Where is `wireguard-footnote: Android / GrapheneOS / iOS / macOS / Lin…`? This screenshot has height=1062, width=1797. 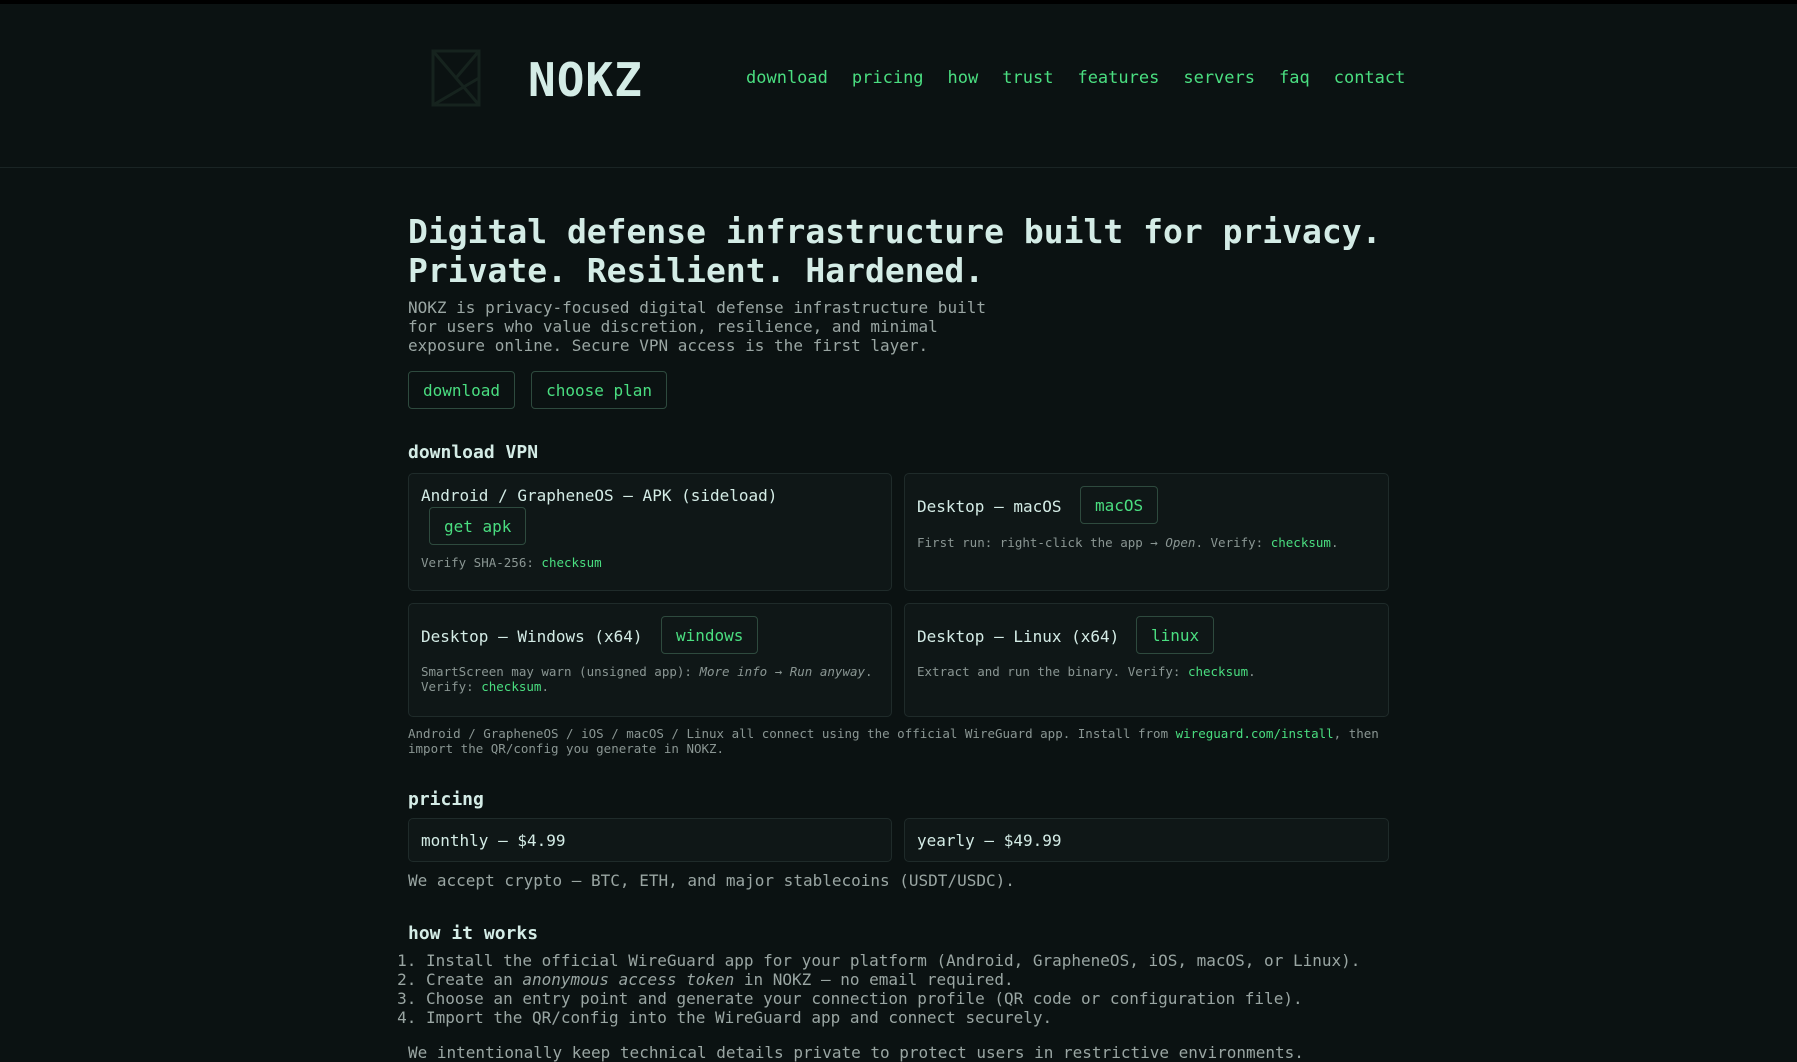
wireguard-footnote: Android / GrapheneOS / iOS / macOS / Lin… is located at coordinates (898, 741).